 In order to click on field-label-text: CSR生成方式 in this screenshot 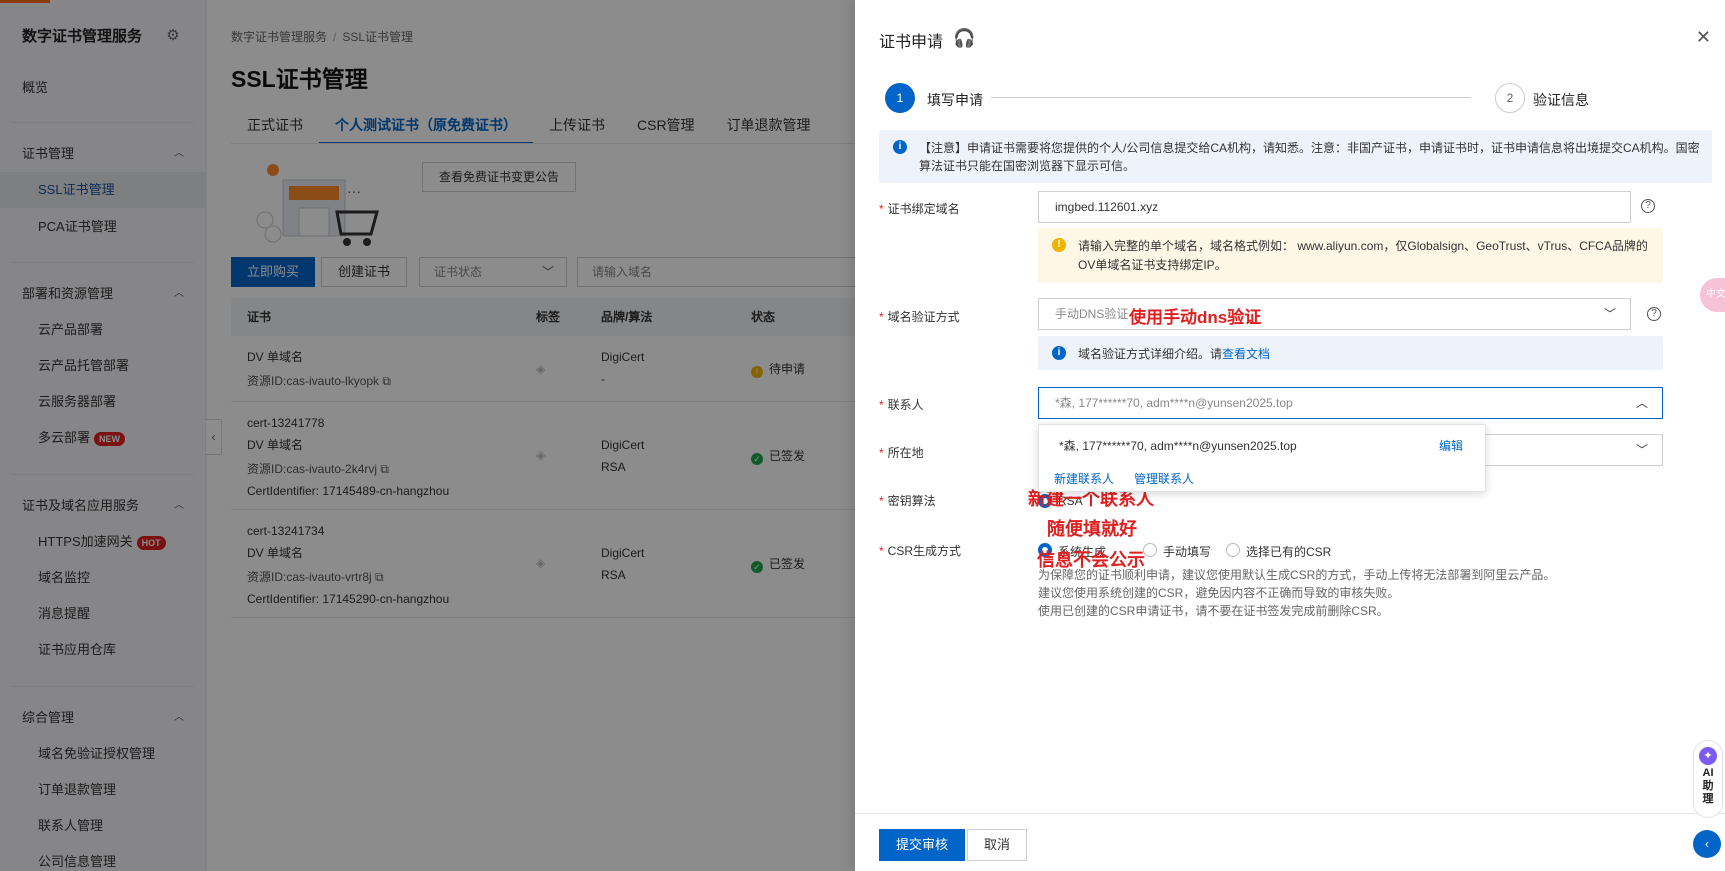, I will do `click(924, 551)`.